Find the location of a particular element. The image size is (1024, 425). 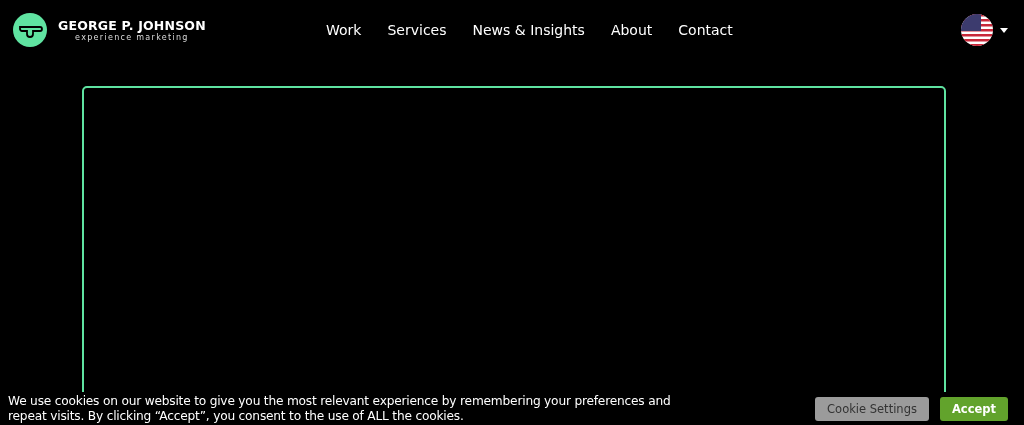

dropdown-caret-icon is located at coordinates (1004, 30).